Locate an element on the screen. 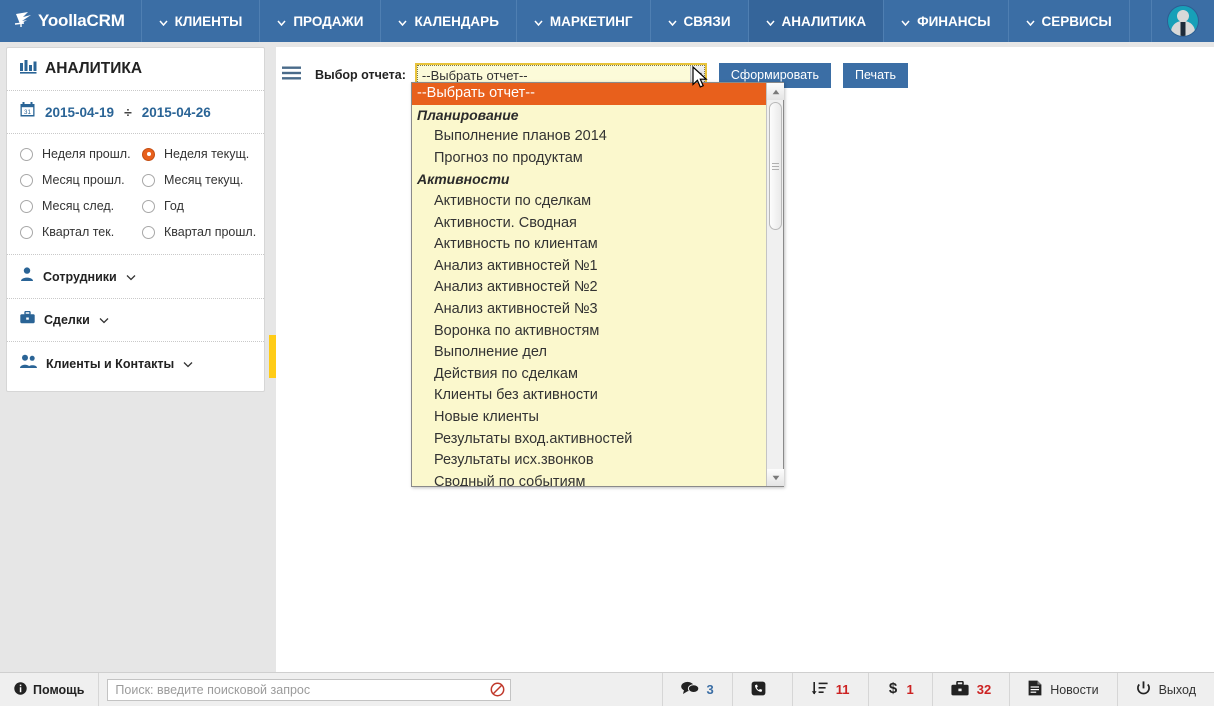 This screenshot has height=706, width=1214. scrollbar-thumb is located at coordinates (775, 166).